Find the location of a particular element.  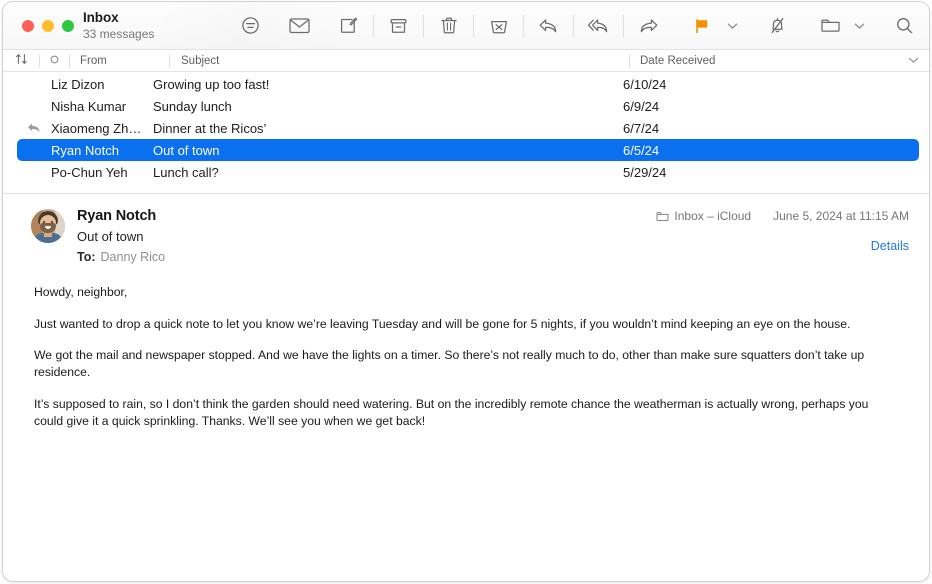

reply-button is located at coordinates (548, 26).